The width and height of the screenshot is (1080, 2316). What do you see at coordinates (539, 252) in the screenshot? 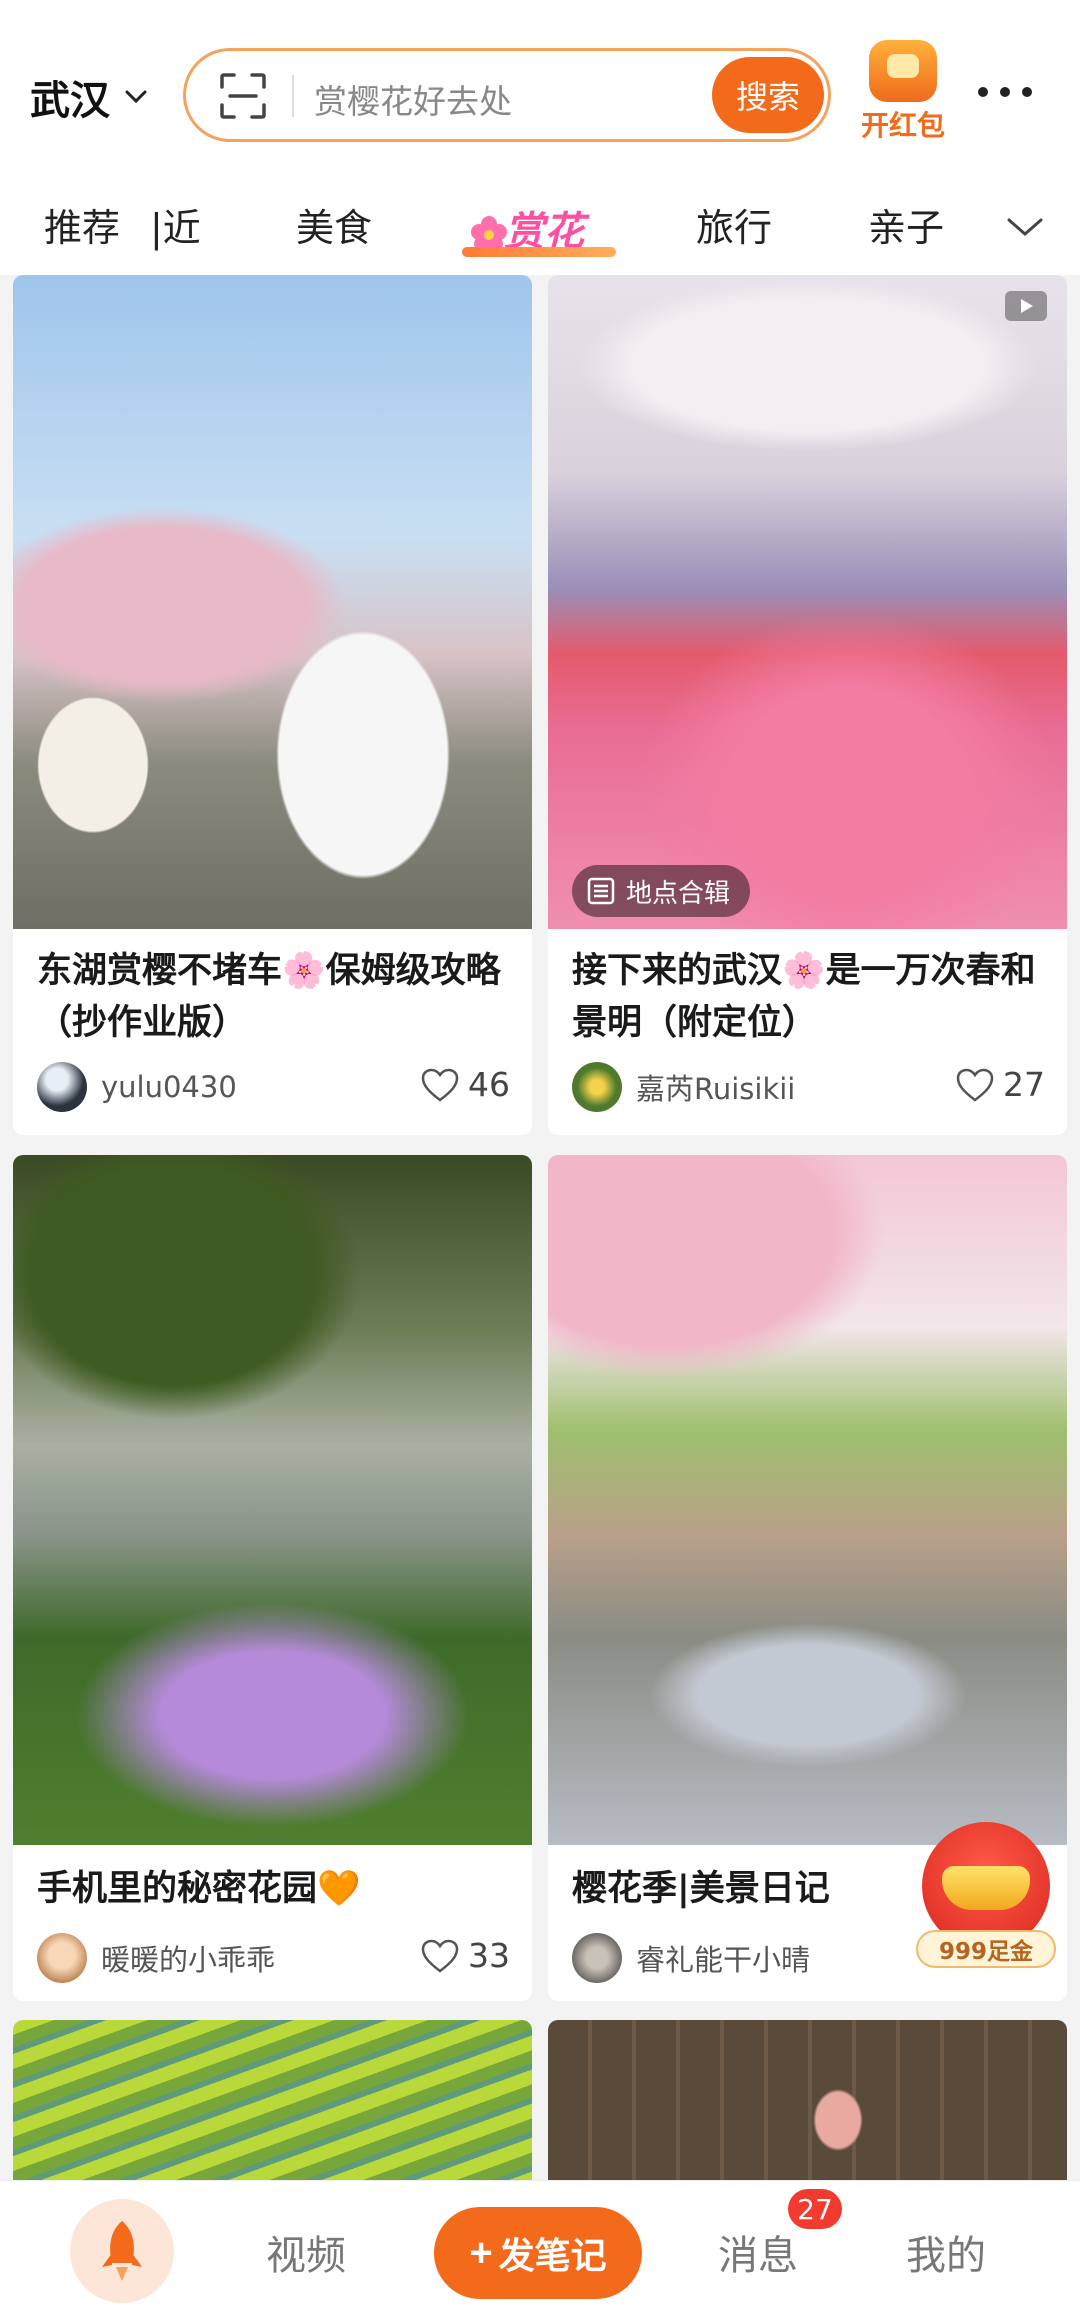
I see `tab-active-indicator` at bounding box center [539, 252].